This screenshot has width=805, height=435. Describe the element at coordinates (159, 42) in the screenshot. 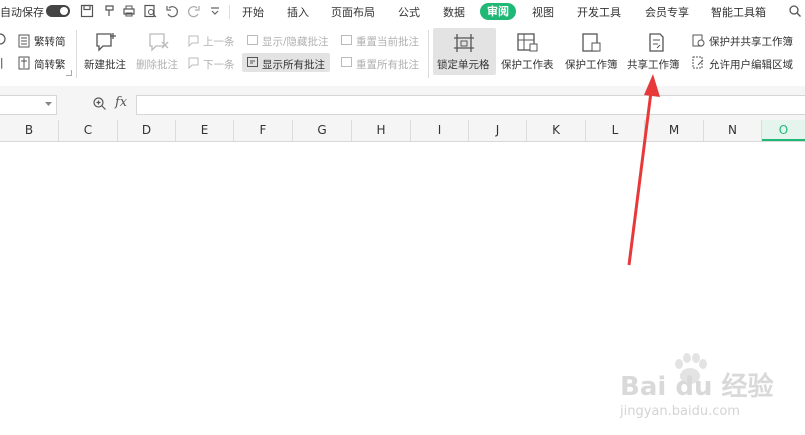

I see `delete-comment-icon` at that location.